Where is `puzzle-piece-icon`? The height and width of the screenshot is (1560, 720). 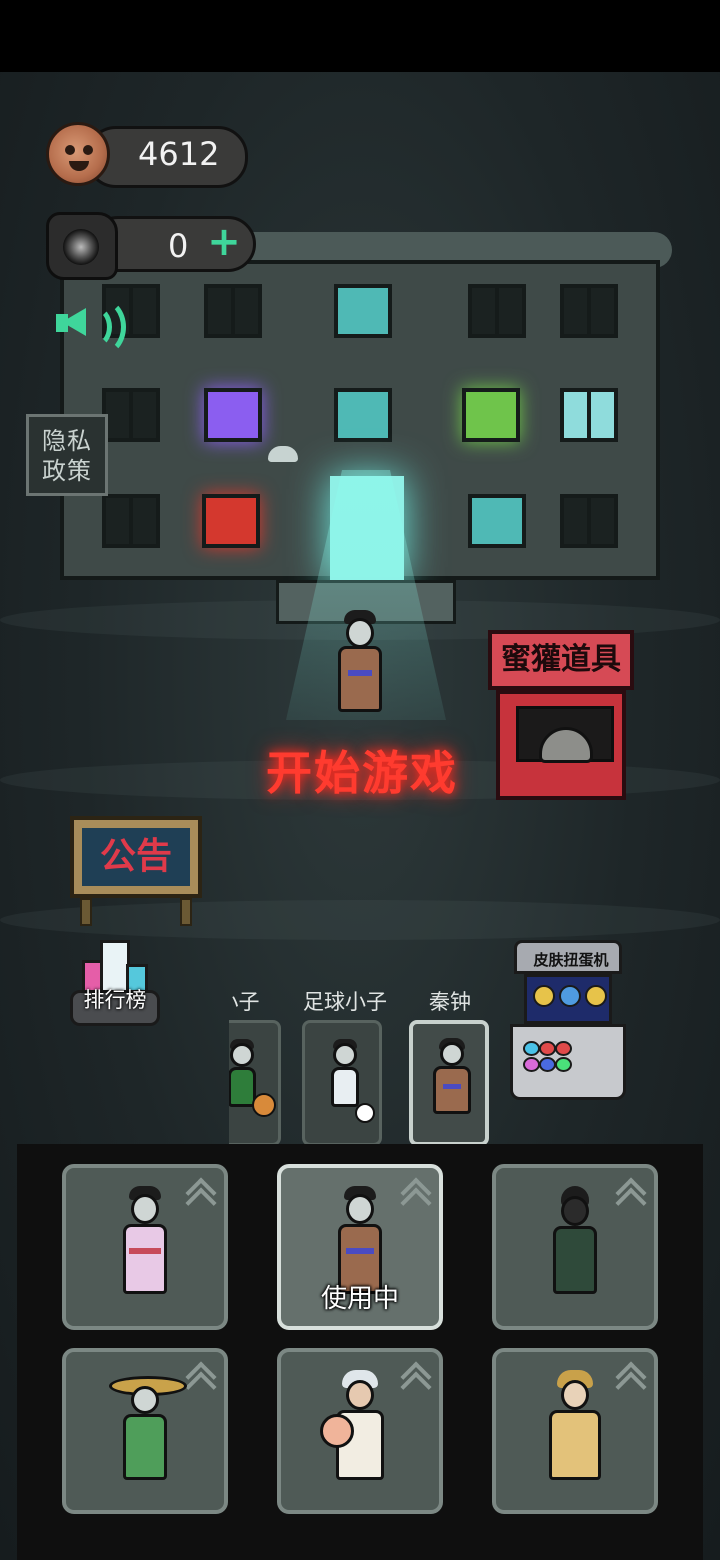 puzzle-piece-icon is located at coordinates (82, 246).